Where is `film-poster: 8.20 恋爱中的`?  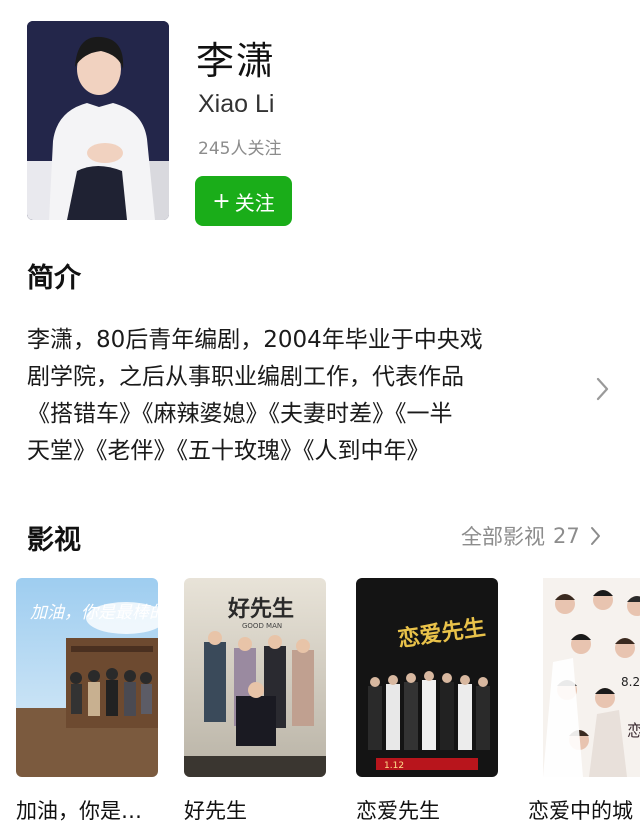
film-poster: 8.20 恋爱中的 is located at coordinates (584, 677).